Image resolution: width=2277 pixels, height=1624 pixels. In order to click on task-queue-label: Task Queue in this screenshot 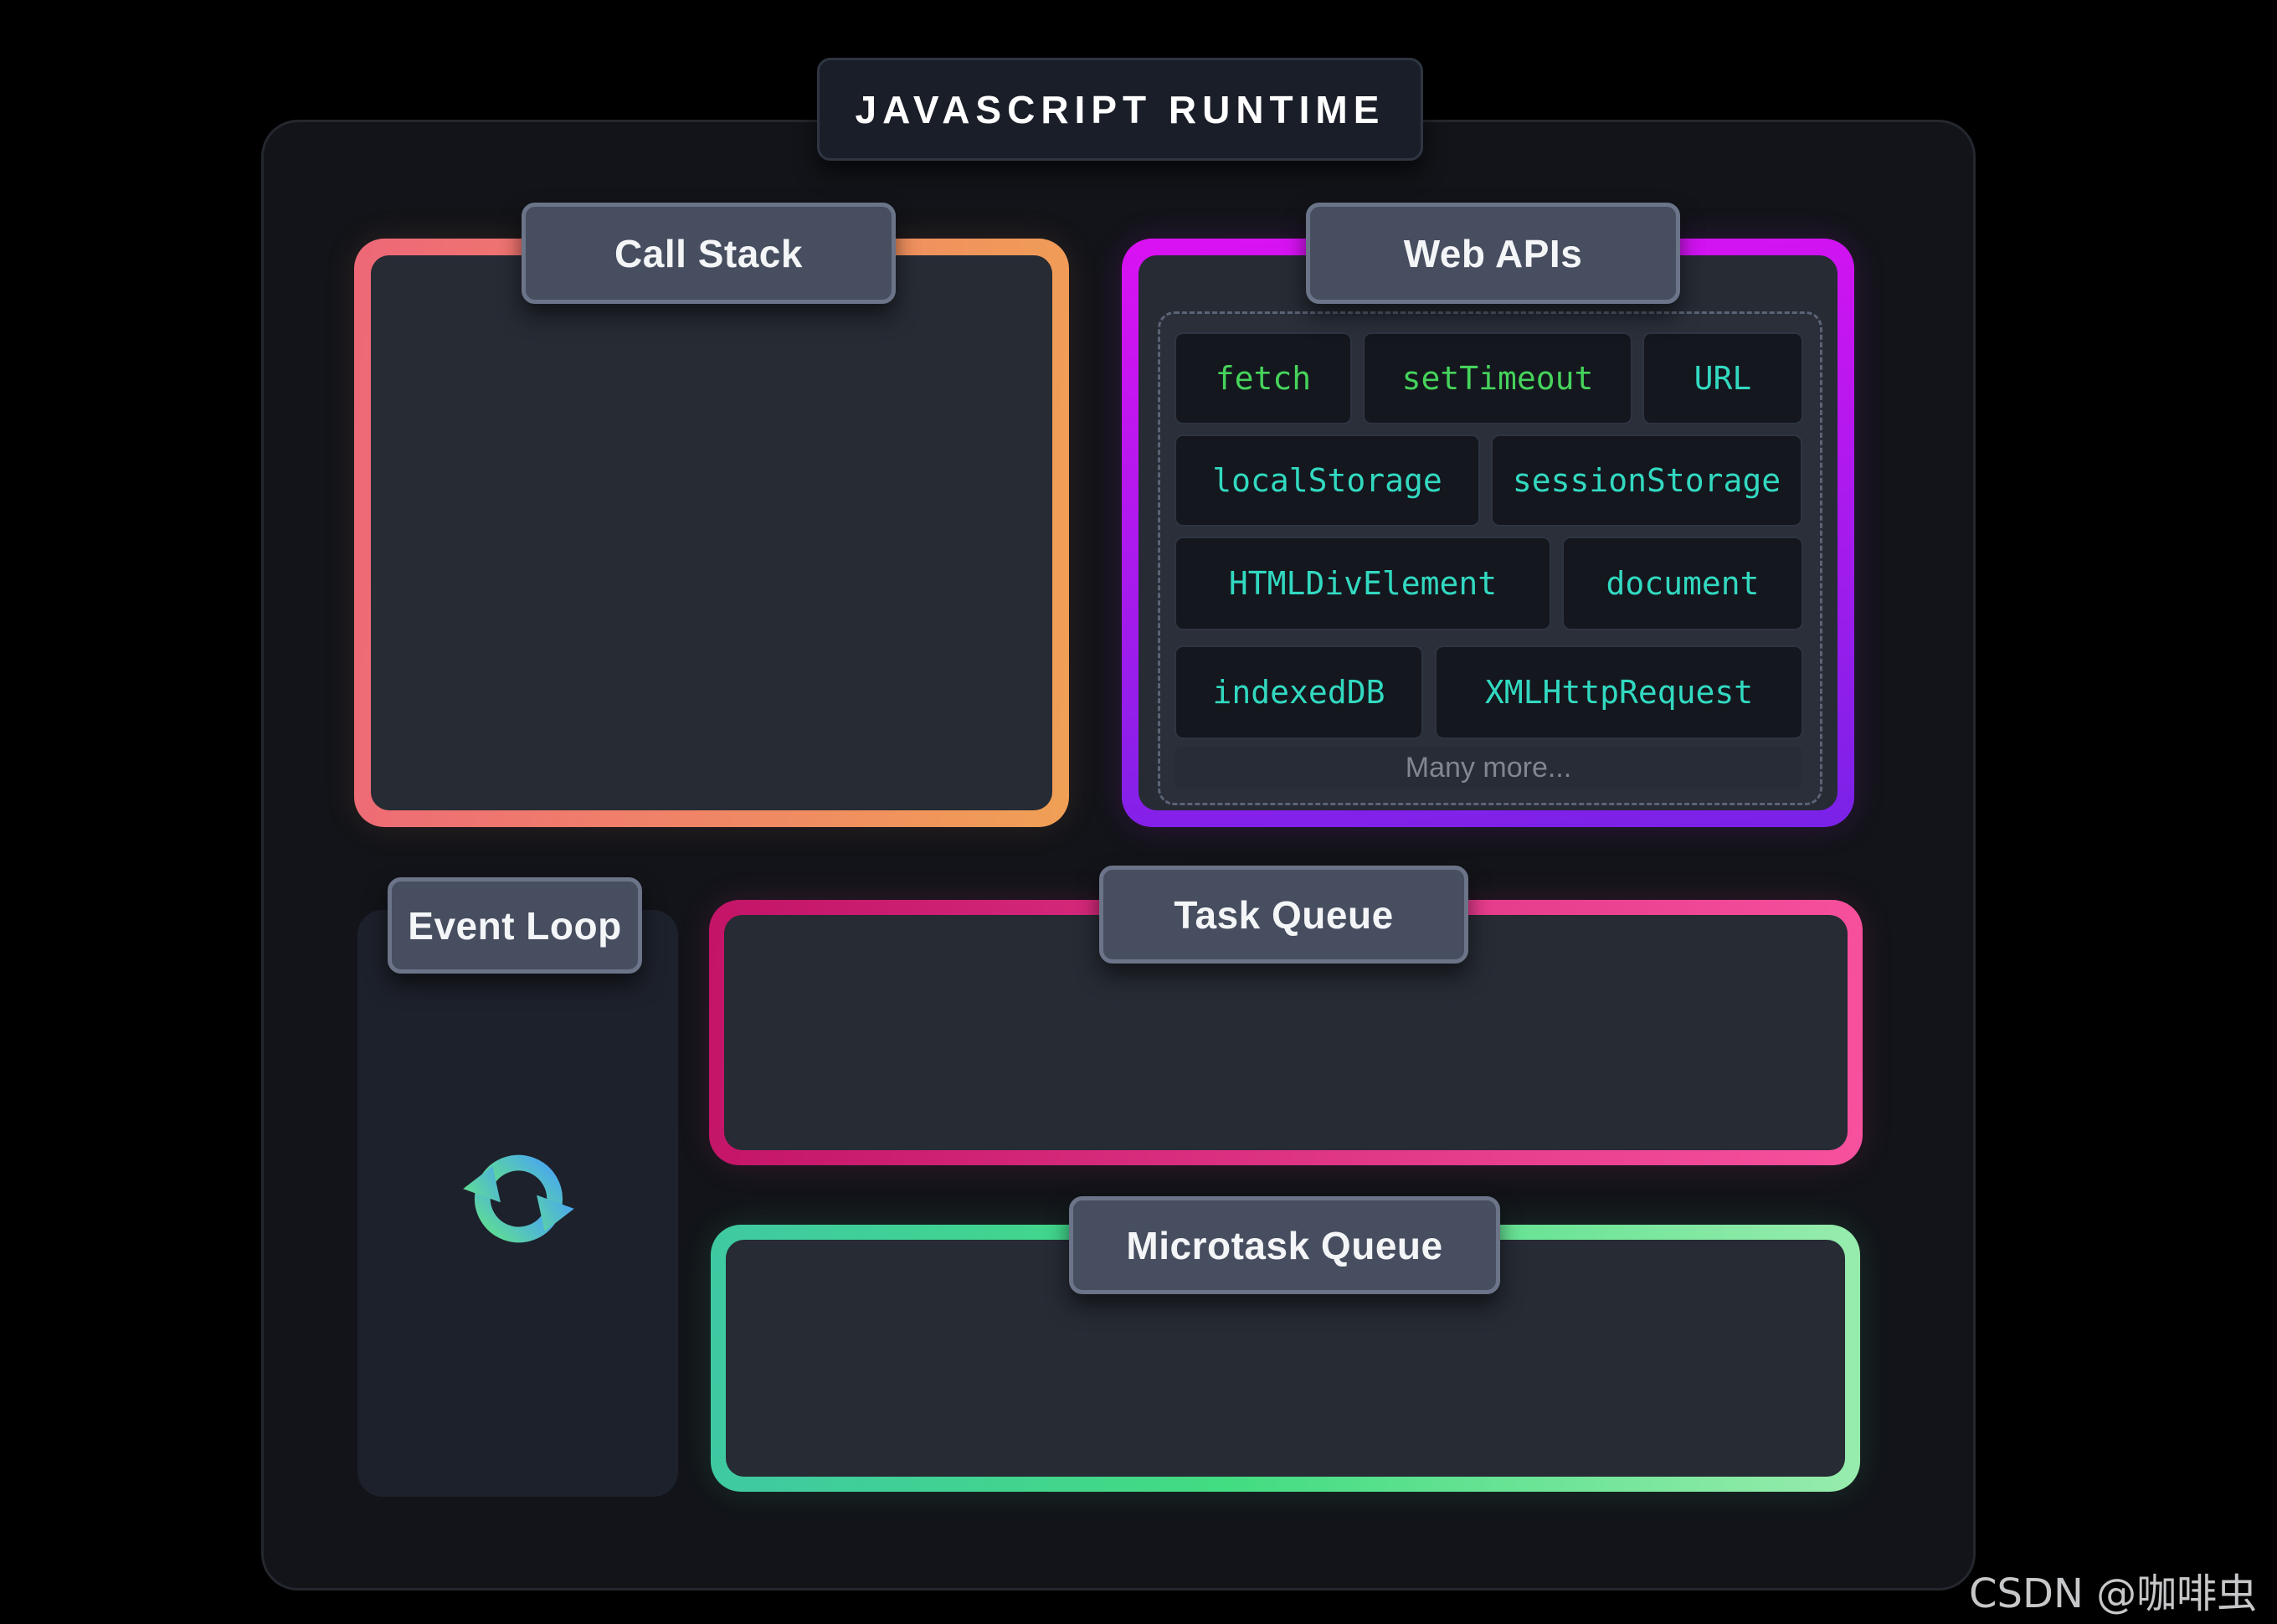, I will do `click(1283, 915)`.